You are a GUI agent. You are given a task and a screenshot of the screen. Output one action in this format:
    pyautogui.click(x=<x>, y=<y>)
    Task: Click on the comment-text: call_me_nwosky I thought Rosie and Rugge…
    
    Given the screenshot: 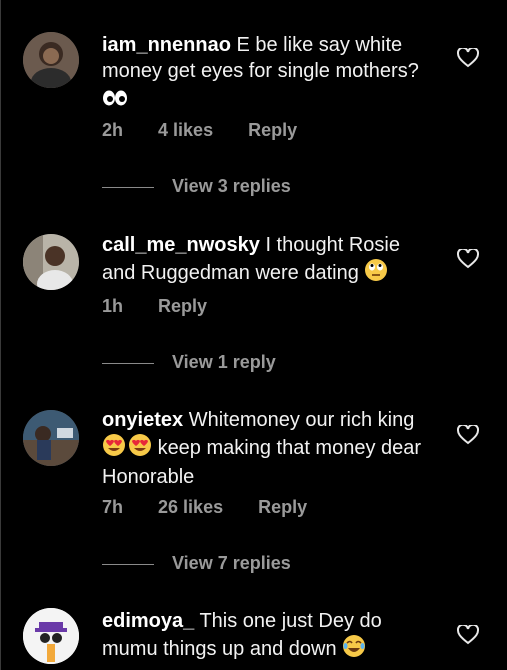 What is the action you would take?
    pyautogui.click(x=267, y=260)
    